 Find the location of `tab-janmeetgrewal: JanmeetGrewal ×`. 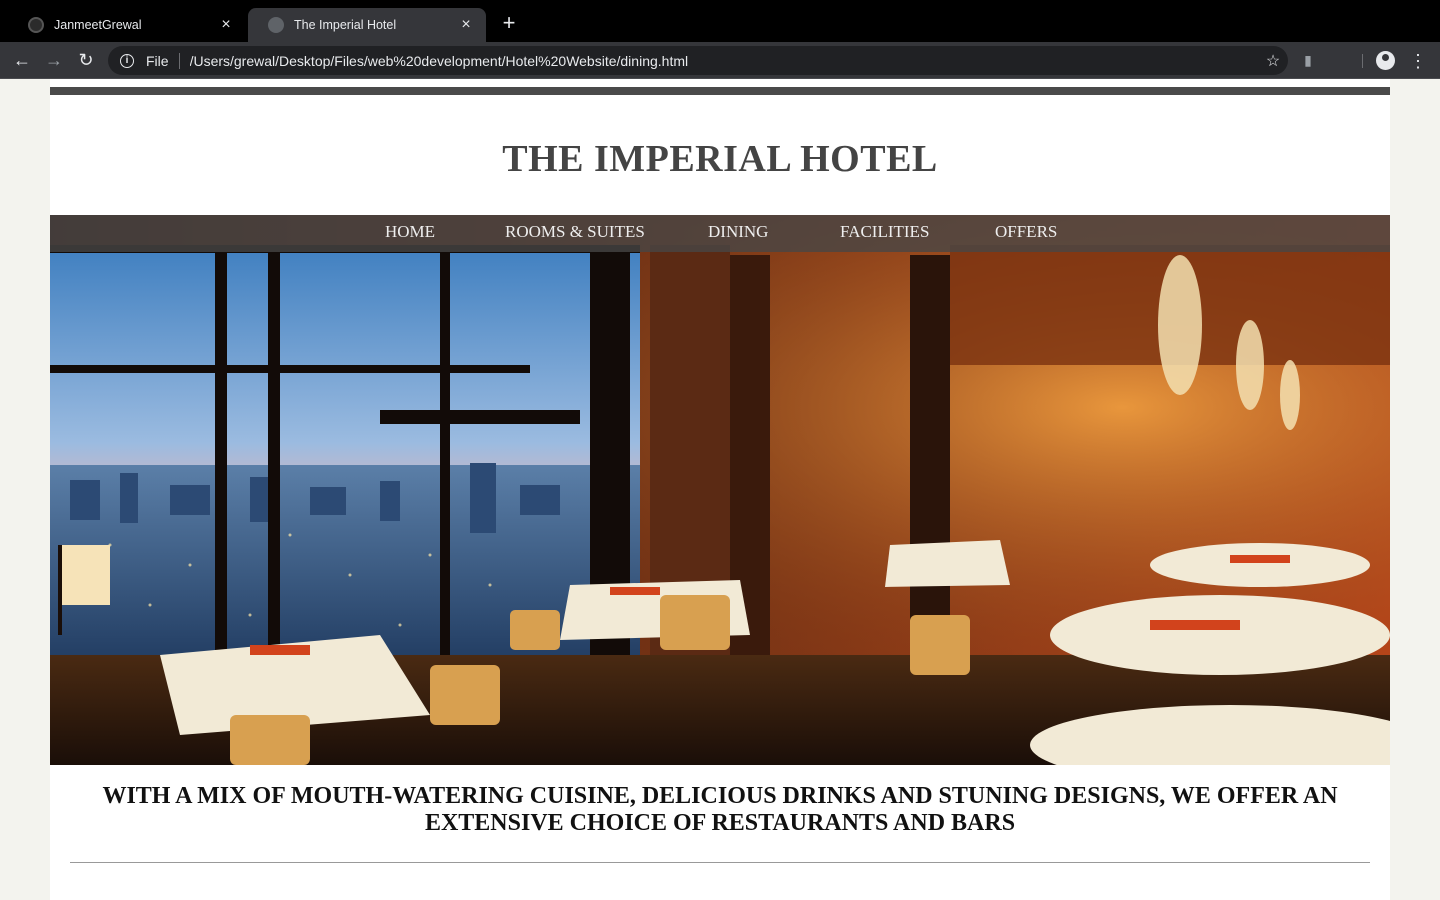

tab-janmeetgrewal: JanmeetGrewal × is located at coordinates (127, 25).